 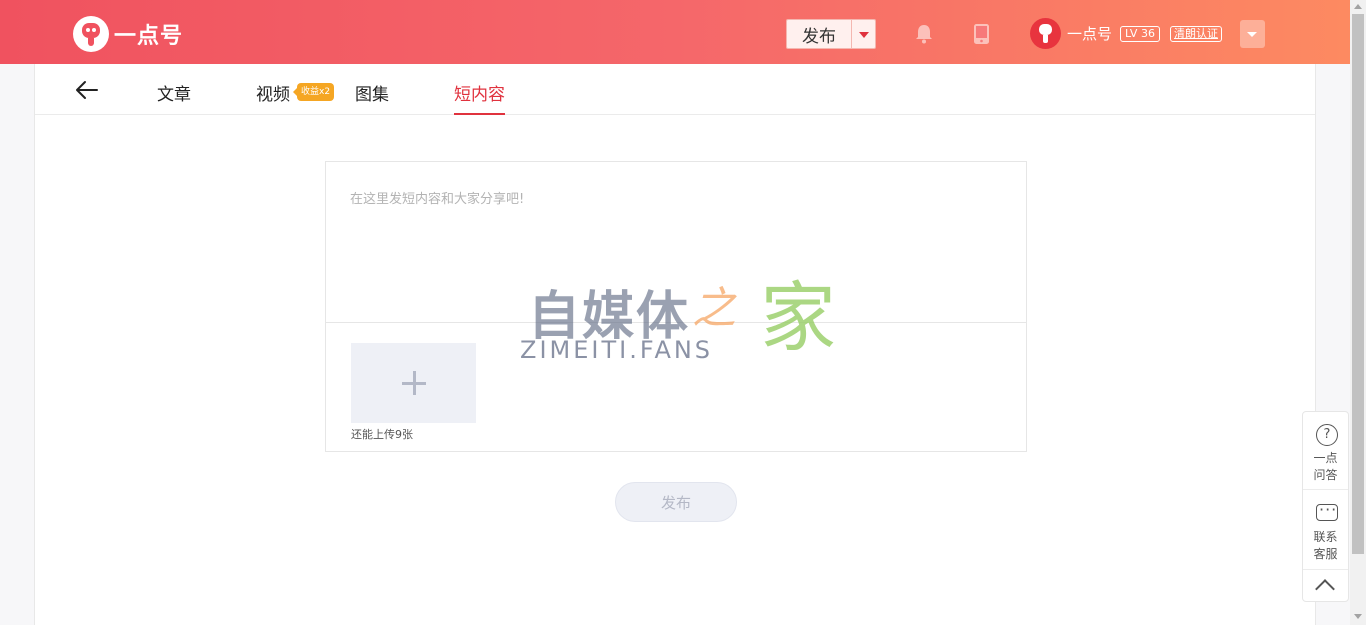 I want to click on user-name: 一点号, so click(x=1089, y=33).